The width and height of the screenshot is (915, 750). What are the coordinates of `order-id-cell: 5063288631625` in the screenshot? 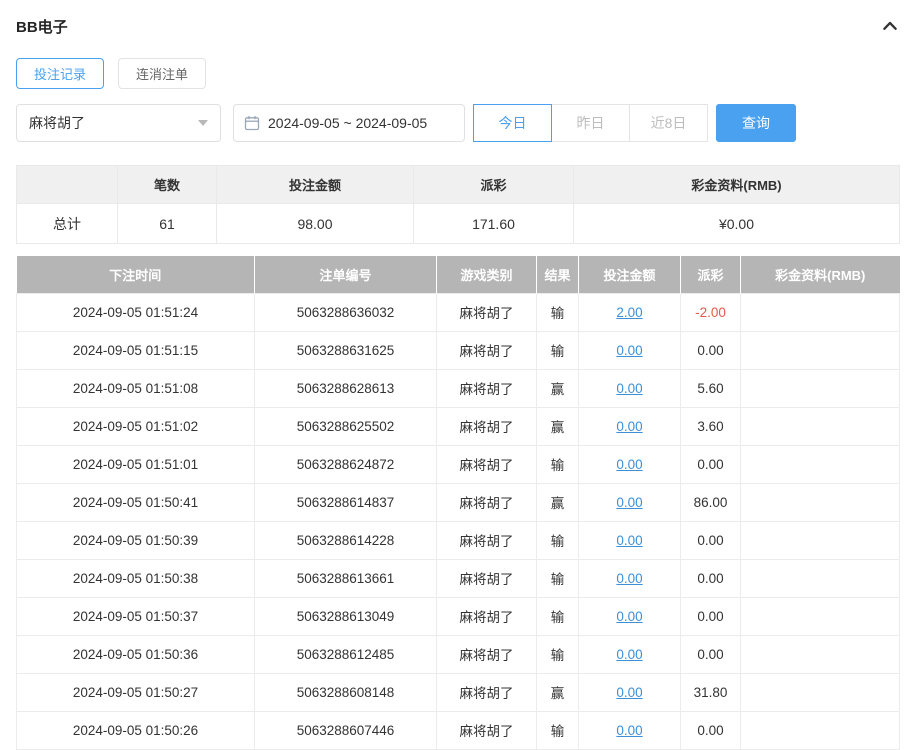 It's located at (345, 350).